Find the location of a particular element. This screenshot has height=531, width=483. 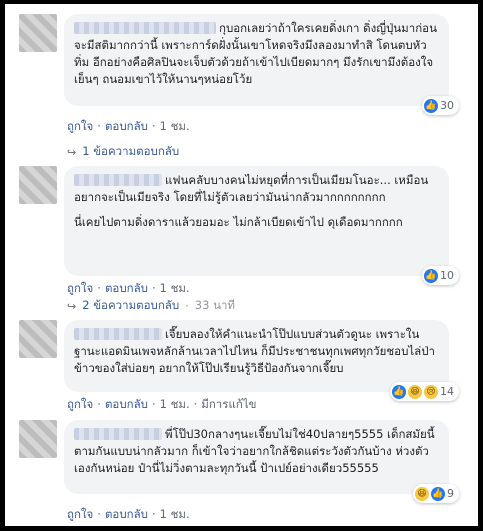

reaction-summary: 👍 😆 😢 14 is located at coordinates (424, 391).